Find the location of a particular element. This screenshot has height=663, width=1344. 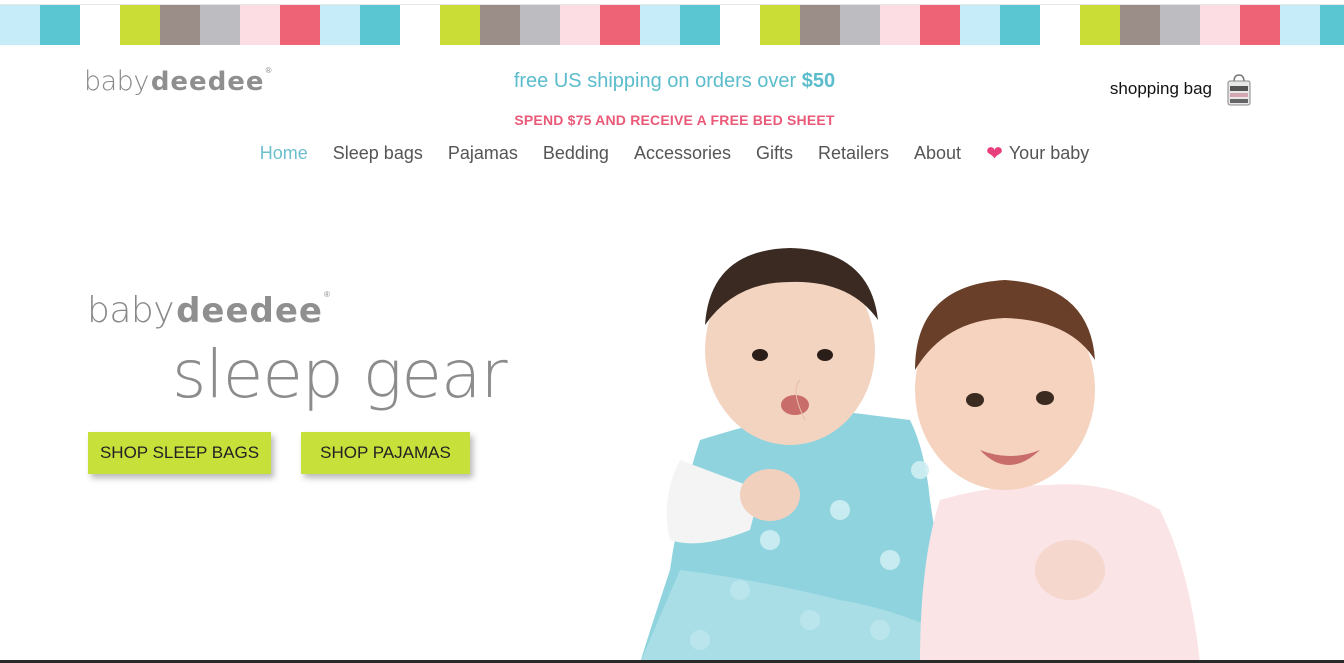

heart-icon: ❤ is located at coordinates (994, 153).